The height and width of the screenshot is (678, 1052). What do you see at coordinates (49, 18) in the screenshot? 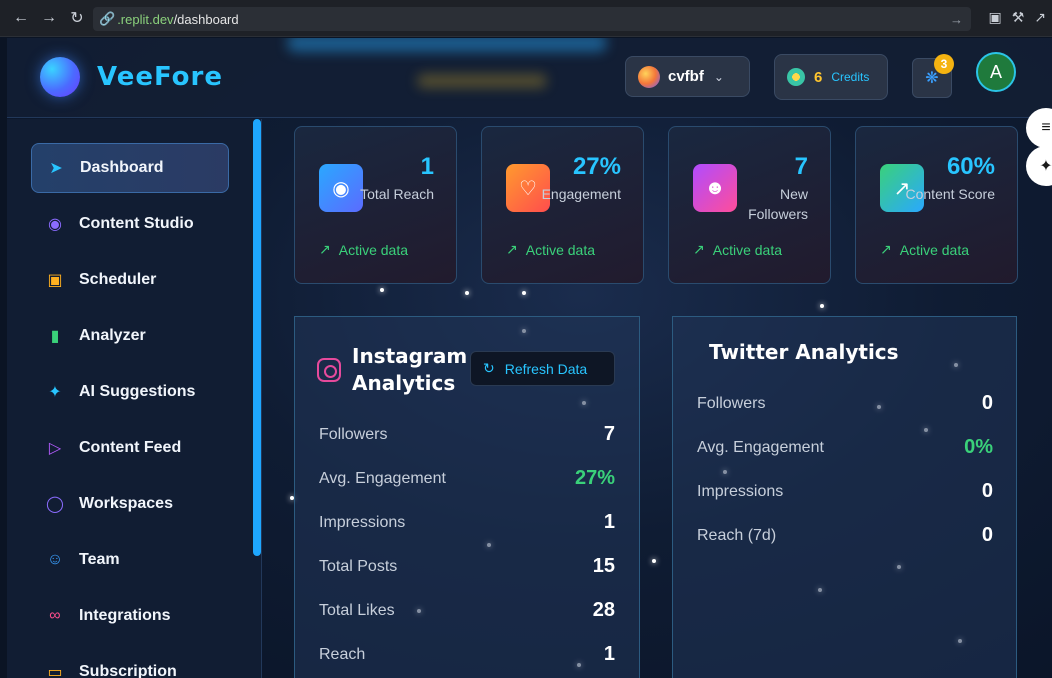
I see `forward-icon: →` at bounding box center [49, 18].